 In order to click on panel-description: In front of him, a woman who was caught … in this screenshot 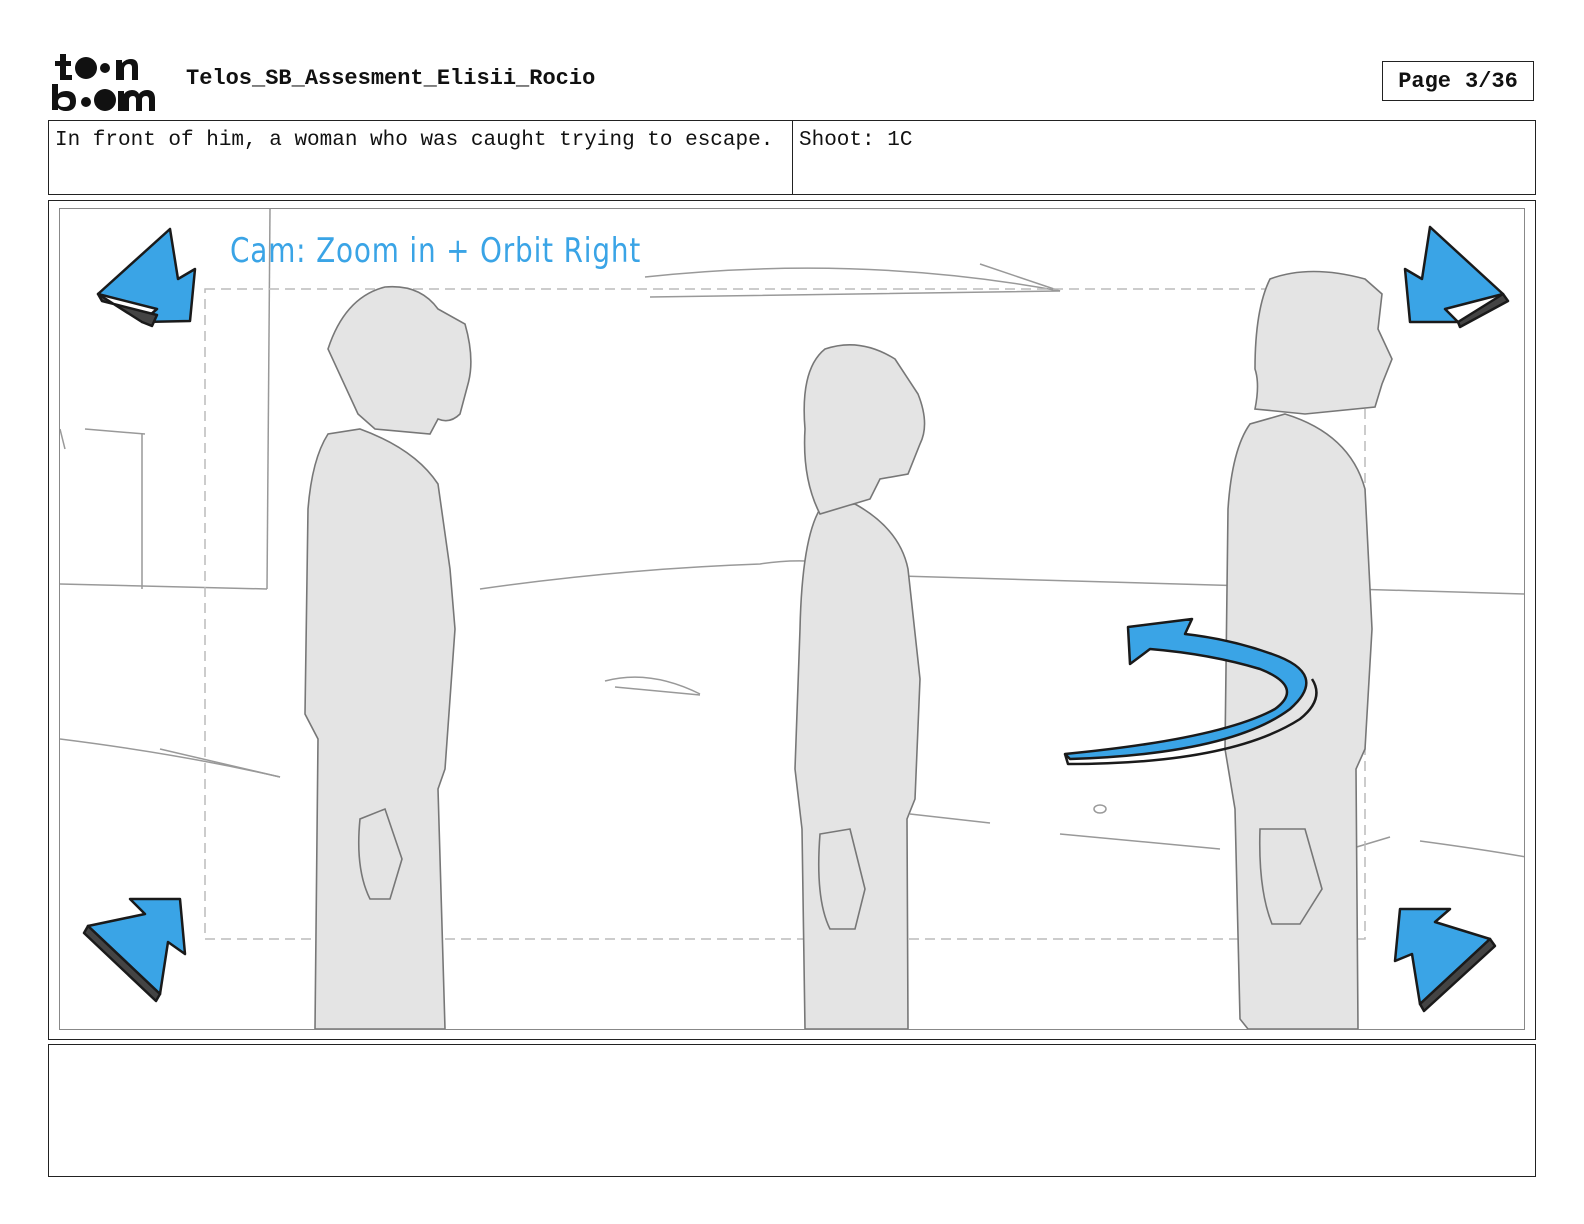, I will do `click(421, 157)`.